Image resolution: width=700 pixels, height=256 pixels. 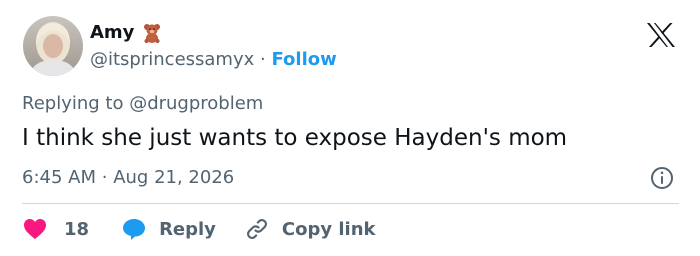 I want to click on copy-link-button: Copy link, so click(x=310, y=229).